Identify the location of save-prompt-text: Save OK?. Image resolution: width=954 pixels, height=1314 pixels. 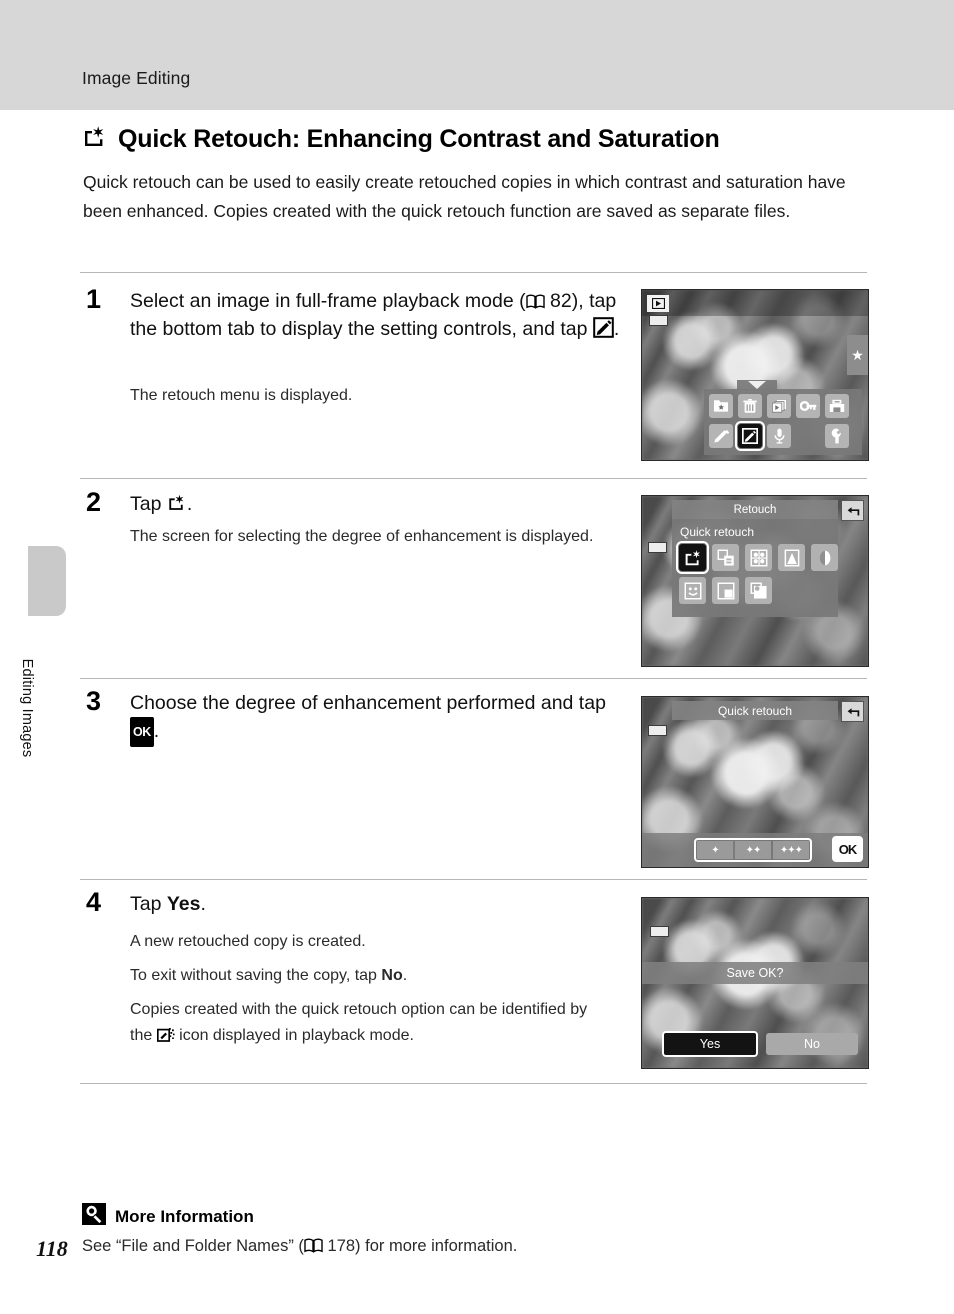
(755, 973).